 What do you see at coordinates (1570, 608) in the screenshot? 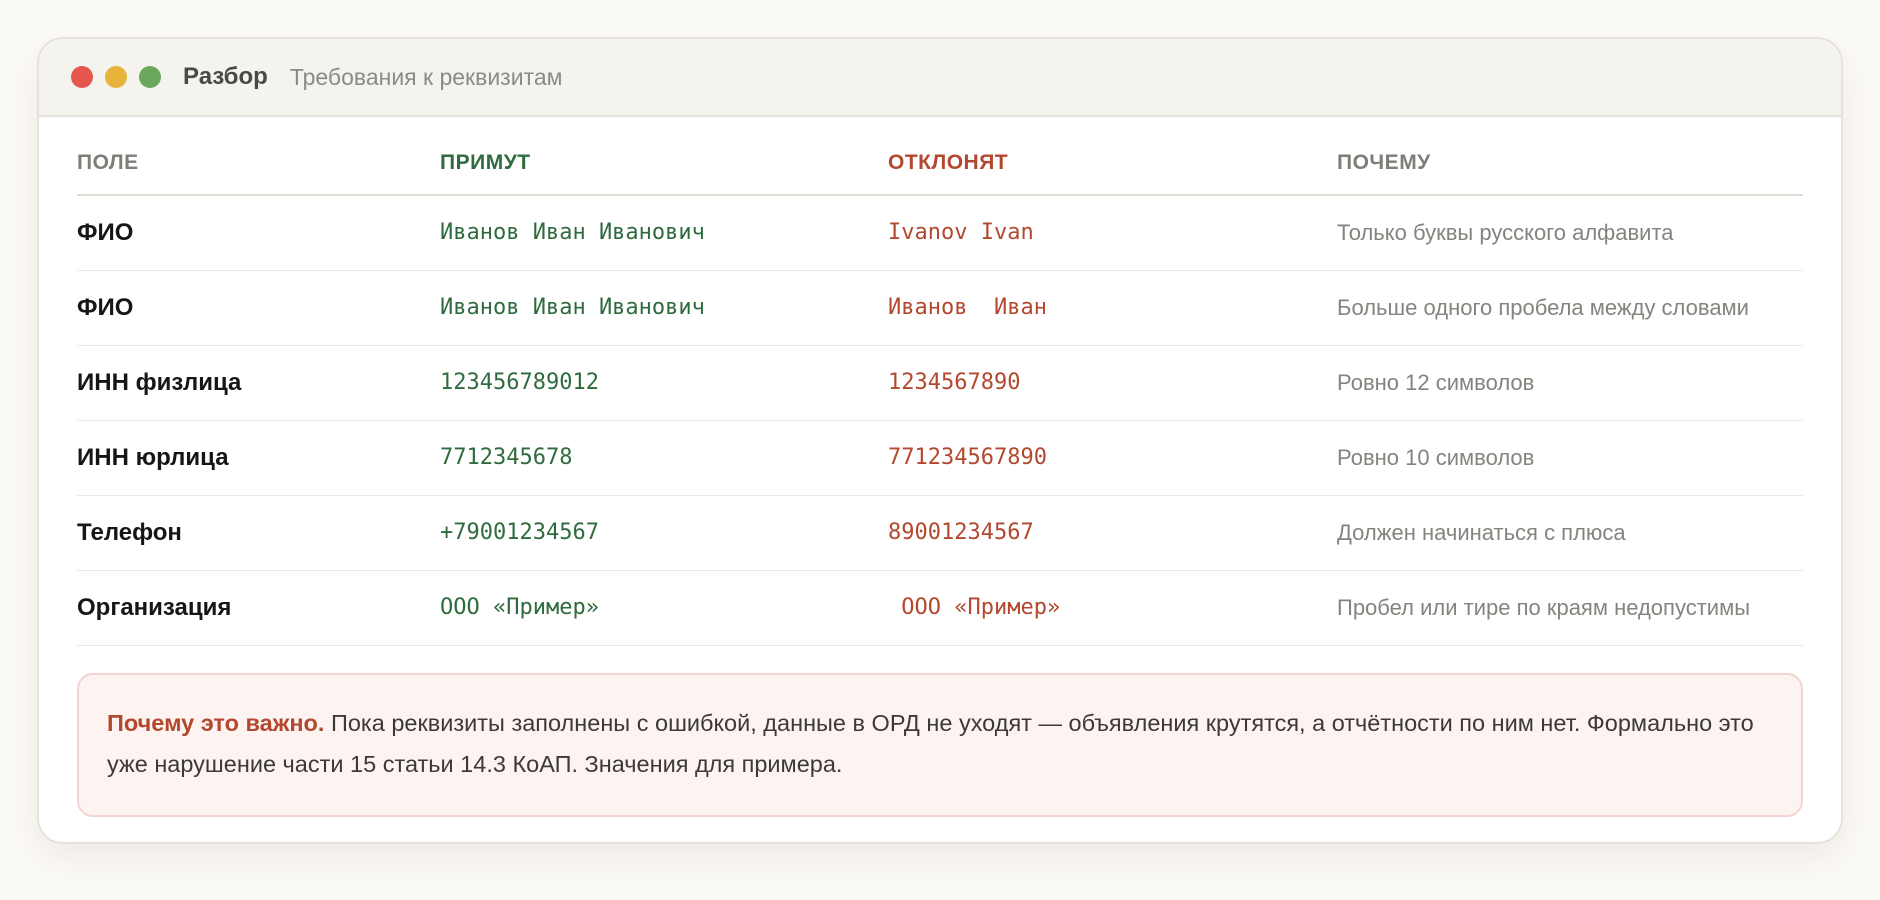
I see `reason: Пробел или тире по краям недопустимы` at bounding box center [1570, 608].